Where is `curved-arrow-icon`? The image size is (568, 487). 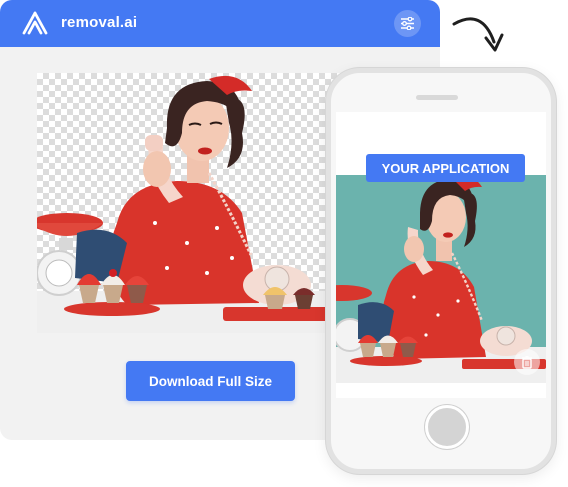 curved-arrow-icon is located at coordinates (478, 34).